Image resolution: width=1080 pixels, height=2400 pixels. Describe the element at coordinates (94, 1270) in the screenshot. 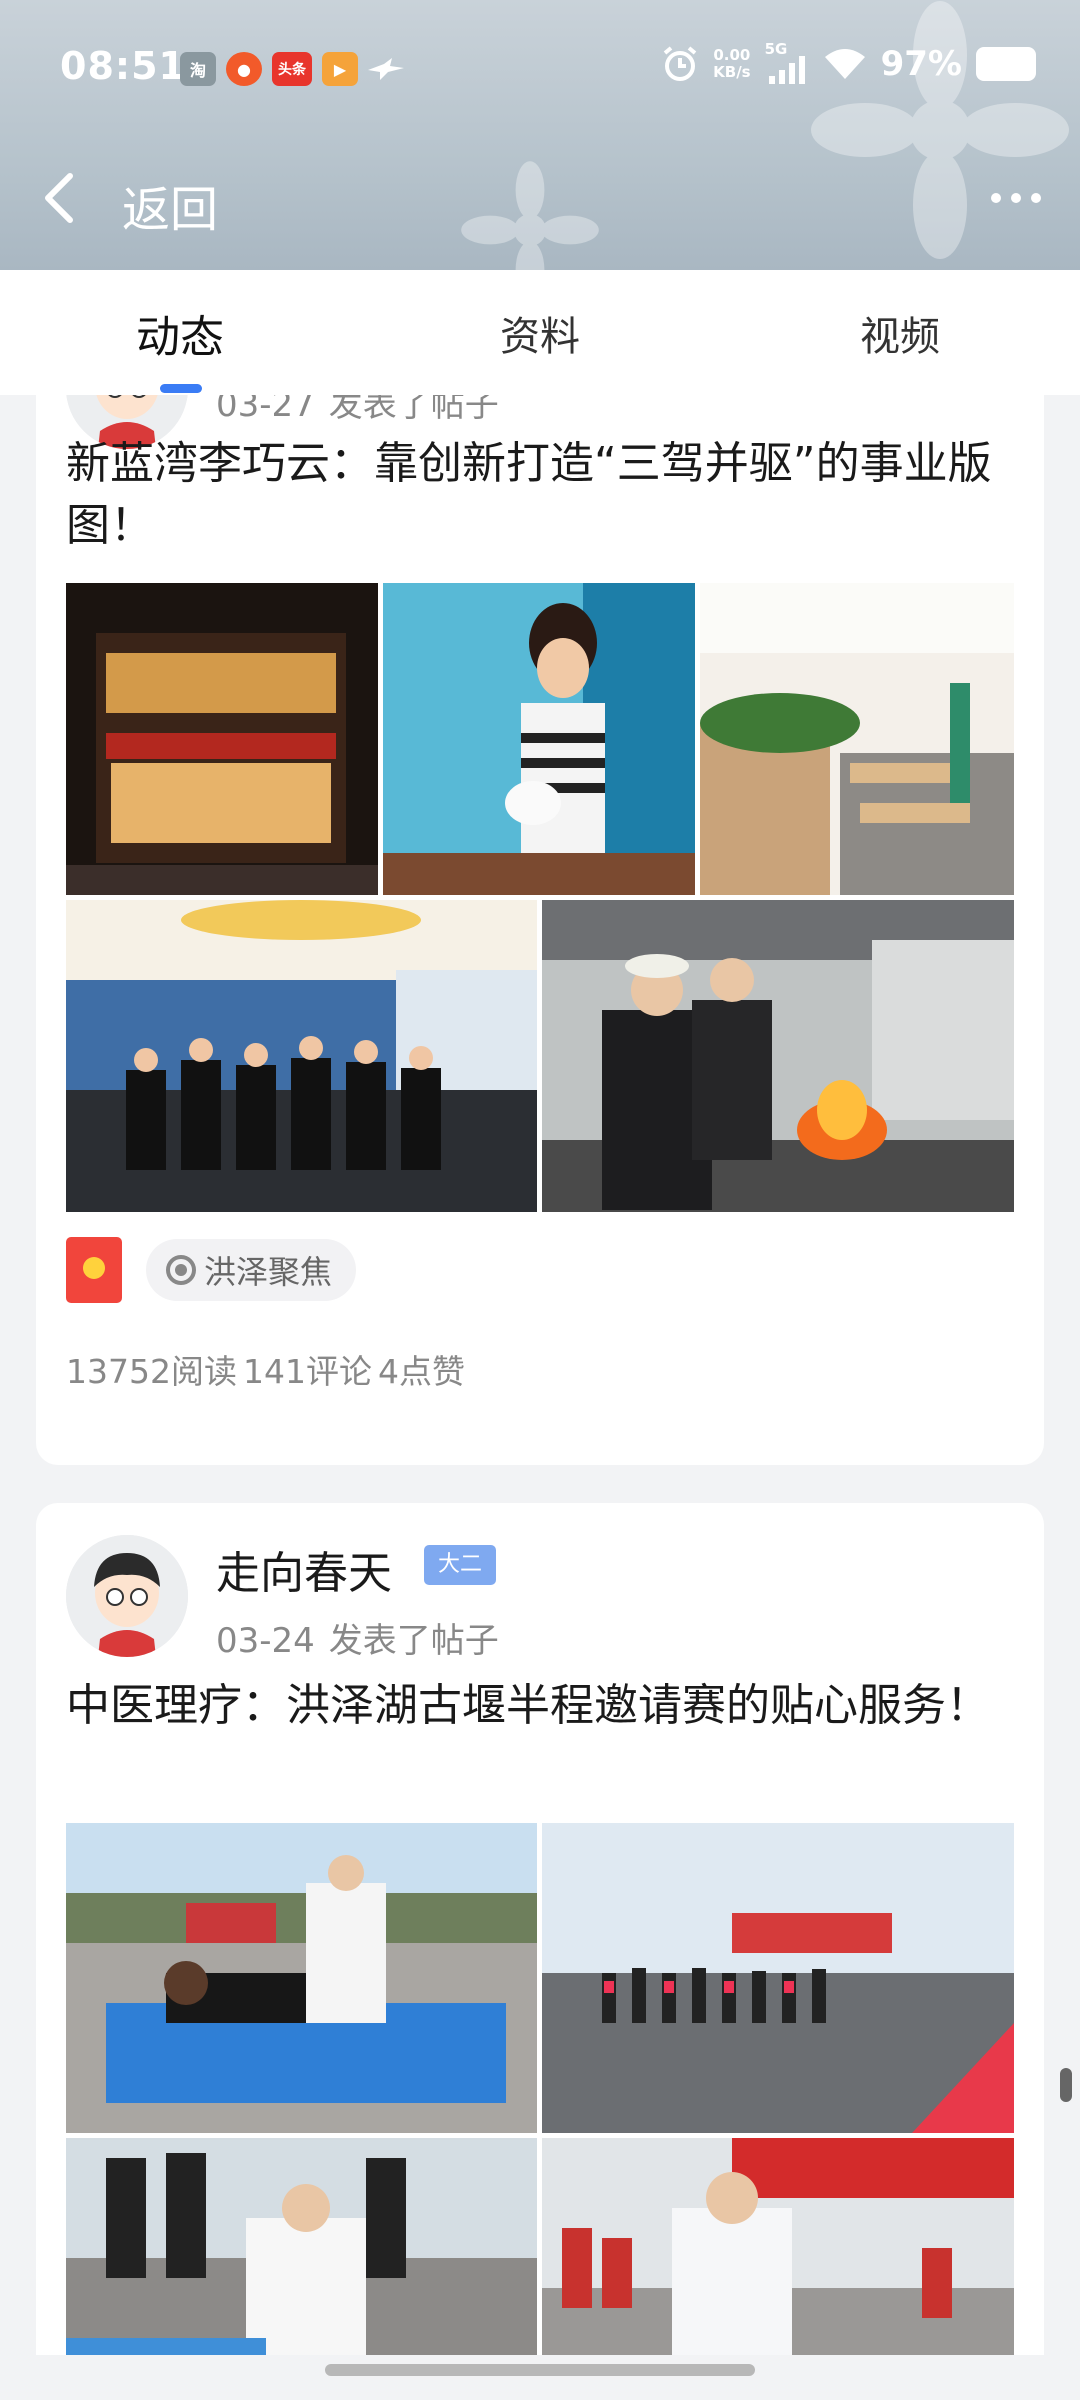

I see `red-packet-icon` at that location.